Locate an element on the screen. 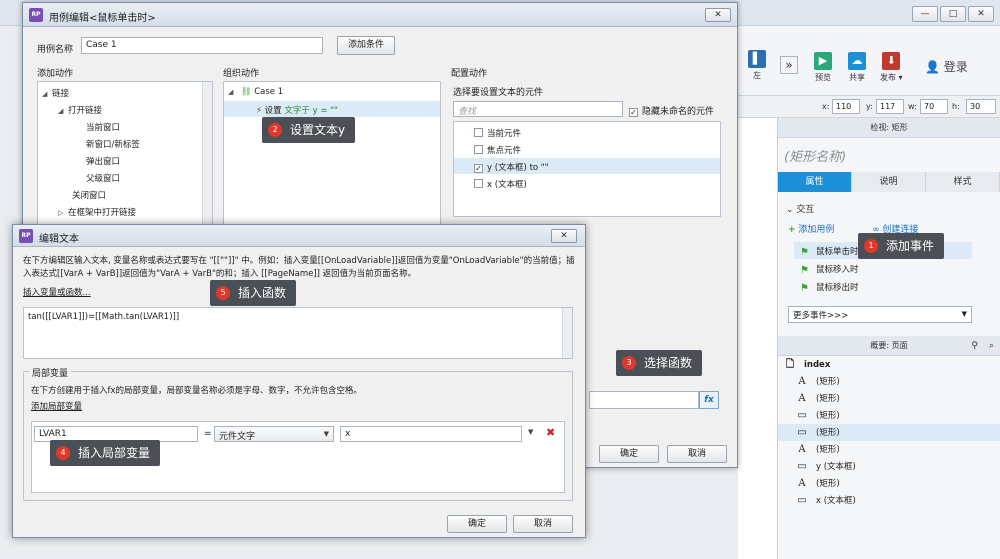 The height and width of the screenshot is (559, 1000). login-button: 👤 登录 is located at coordinates (946, 66).